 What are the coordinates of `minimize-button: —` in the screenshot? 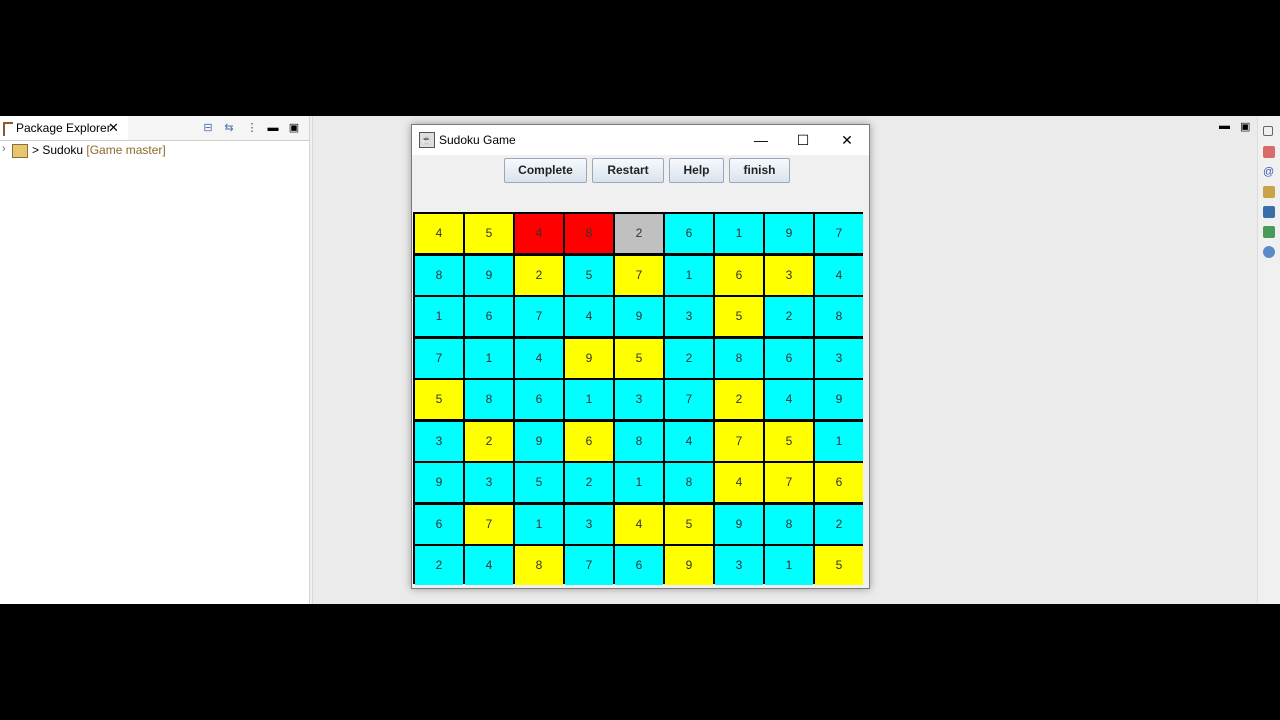 It's located at (761, 140).